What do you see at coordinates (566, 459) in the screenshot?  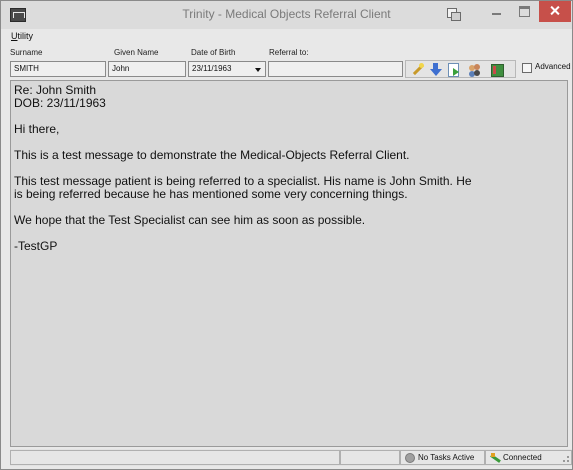 I see `resize-grip-icon` at bounding box center [566, 459].